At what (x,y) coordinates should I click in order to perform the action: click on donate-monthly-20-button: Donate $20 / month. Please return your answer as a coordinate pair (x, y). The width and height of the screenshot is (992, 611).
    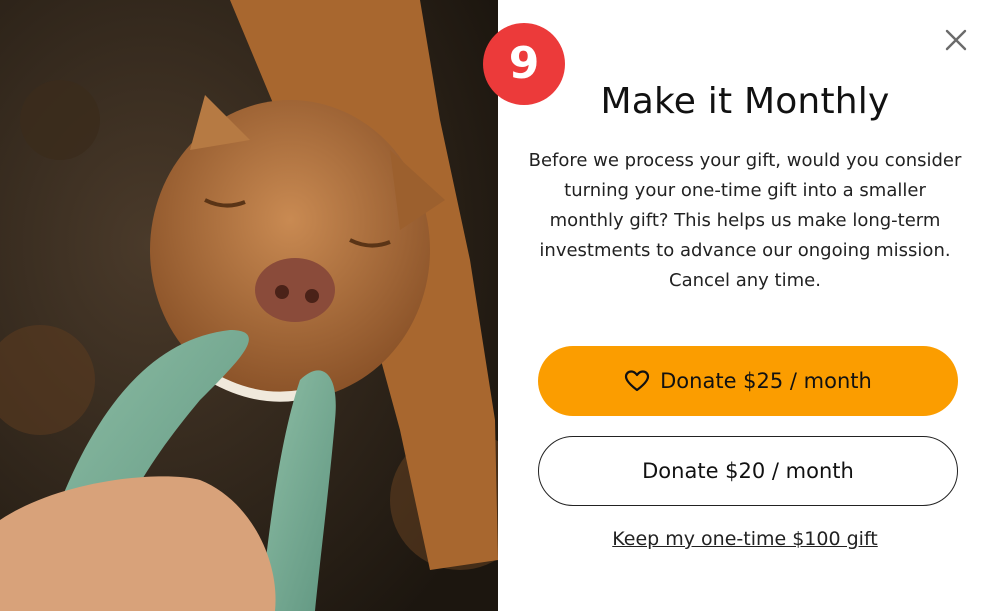
    Looking at the image, I should click on (748, 471).